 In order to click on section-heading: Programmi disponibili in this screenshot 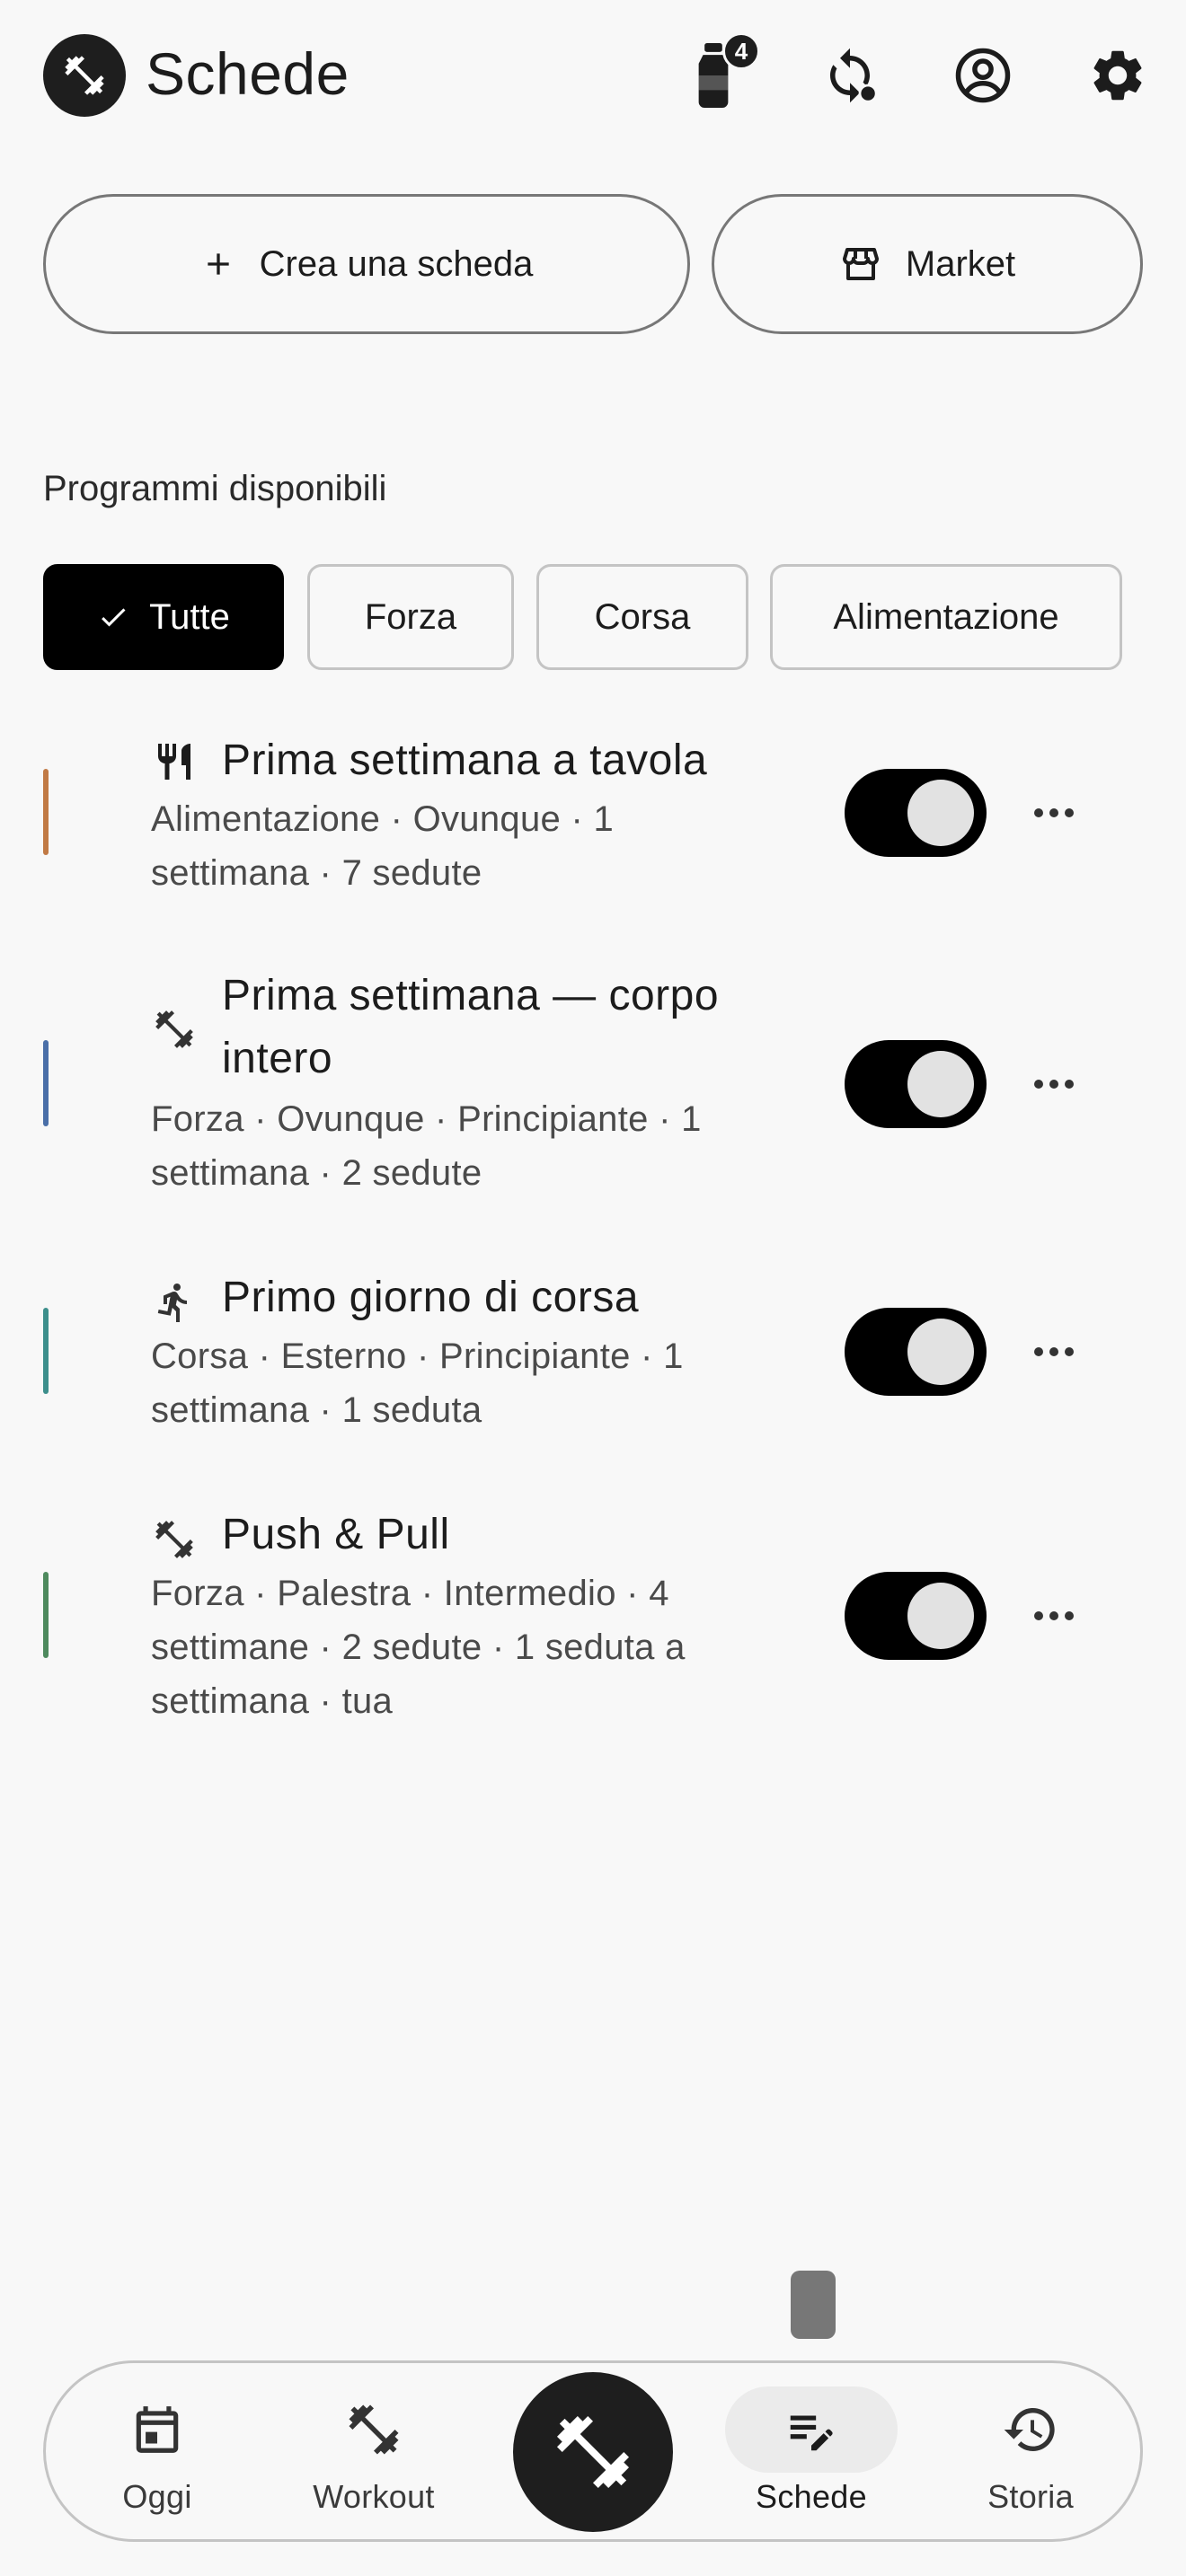, I will do `click(215, 488)`.